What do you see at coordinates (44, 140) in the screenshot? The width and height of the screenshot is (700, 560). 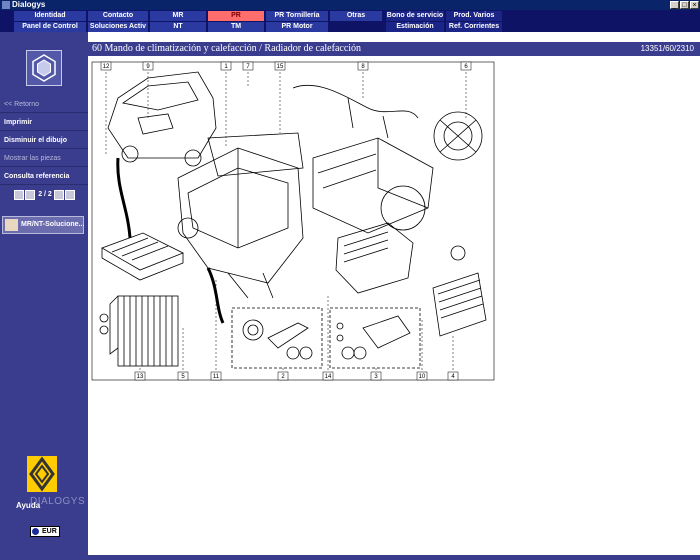 I see `shrink-drawing-link: Disminuir el dibujo` at bounding box center [44, 140].